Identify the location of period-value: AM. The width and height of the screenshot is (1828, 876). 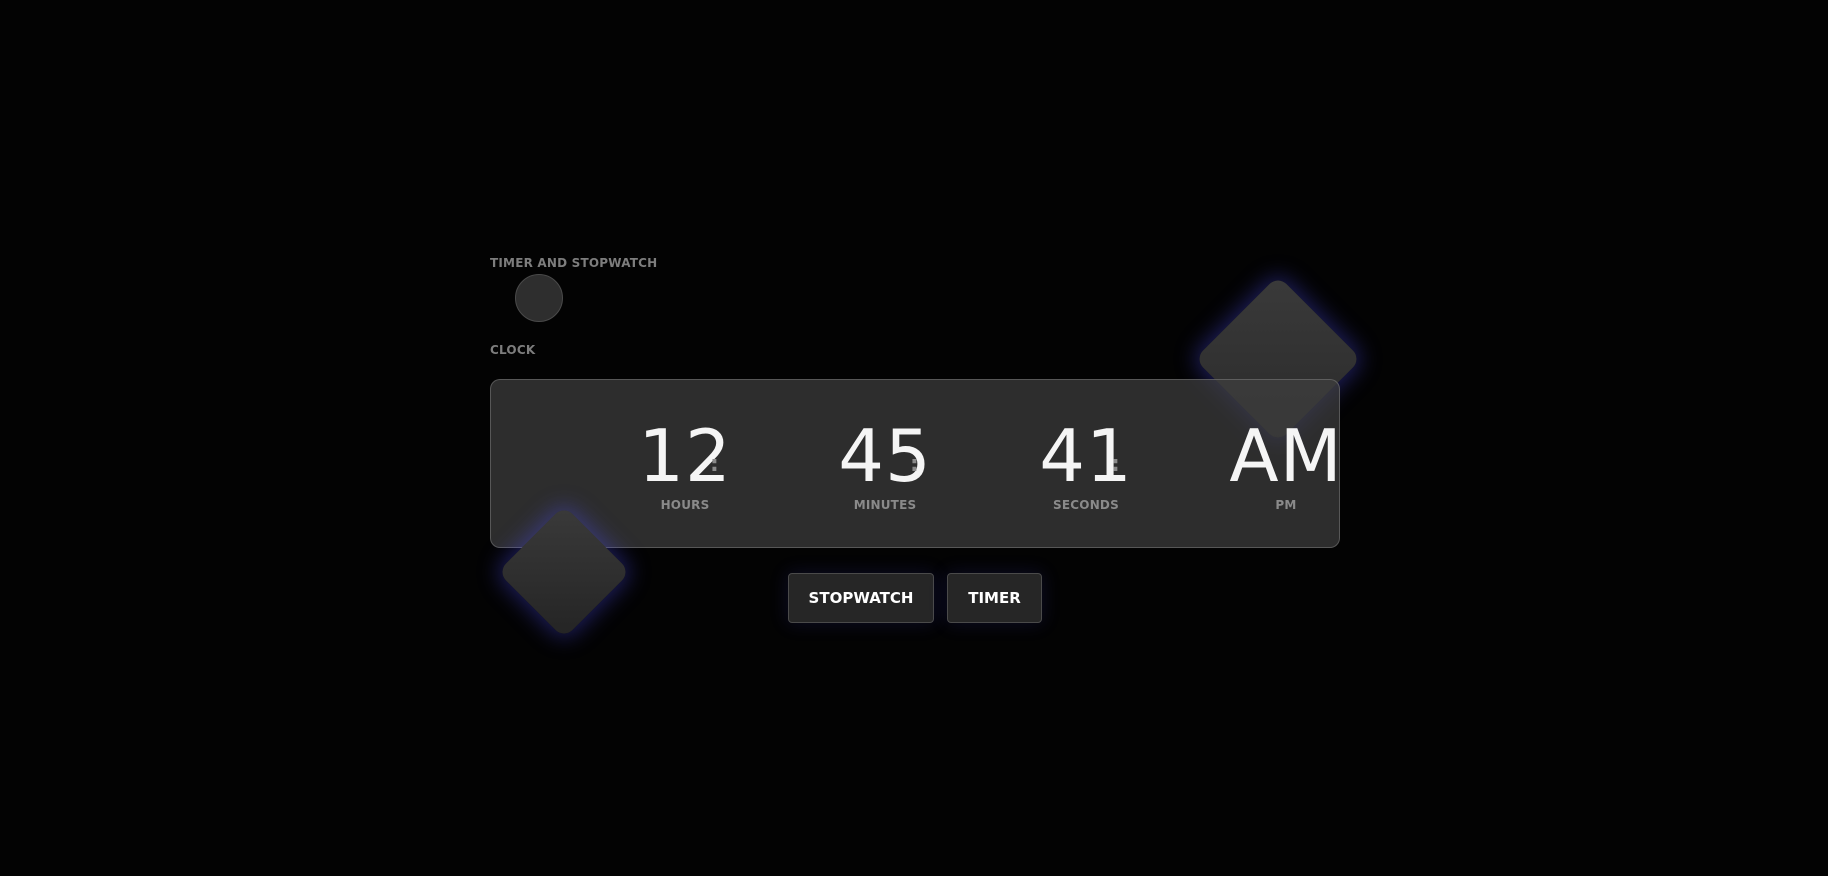
(1286, 456).